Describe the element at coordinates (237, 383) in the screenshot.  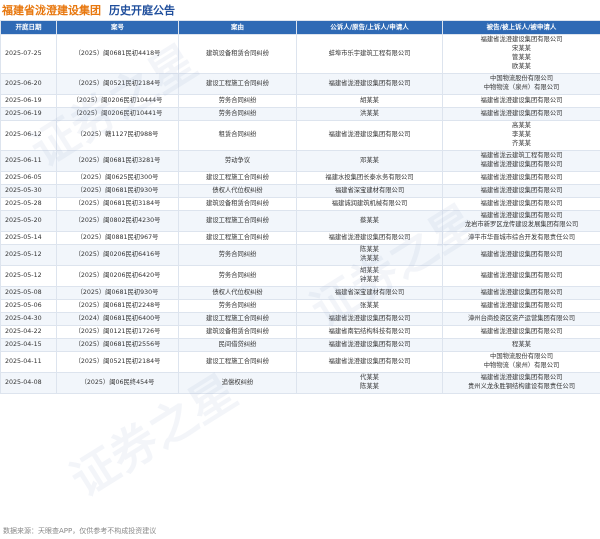
I see `cell-cause: 追偿权纠纷` at that location.